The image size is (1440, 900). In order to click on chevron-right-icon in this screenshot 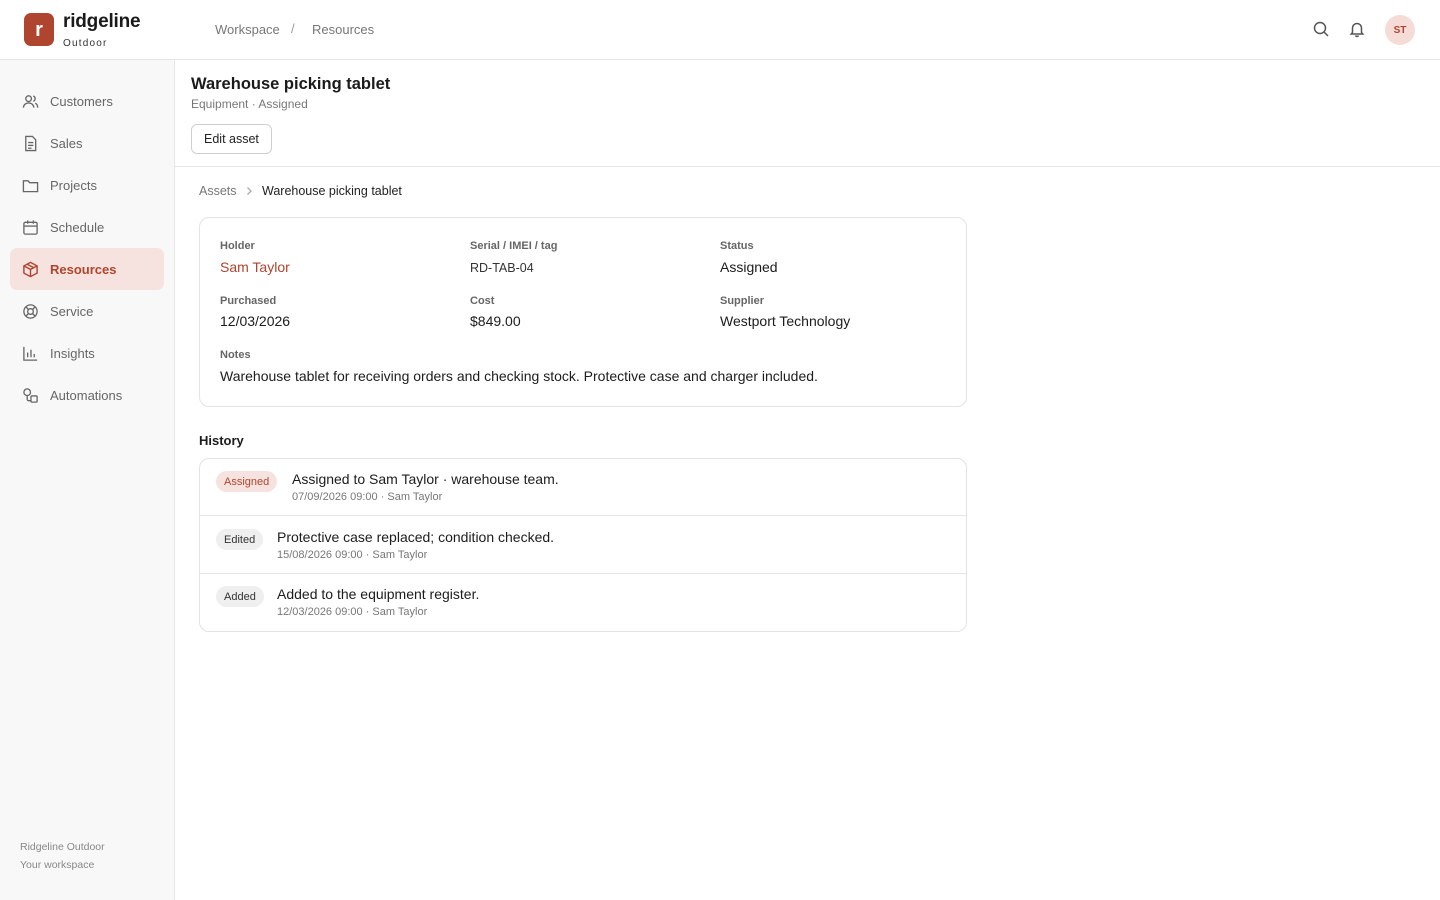, I will do `click(249, 192)`.